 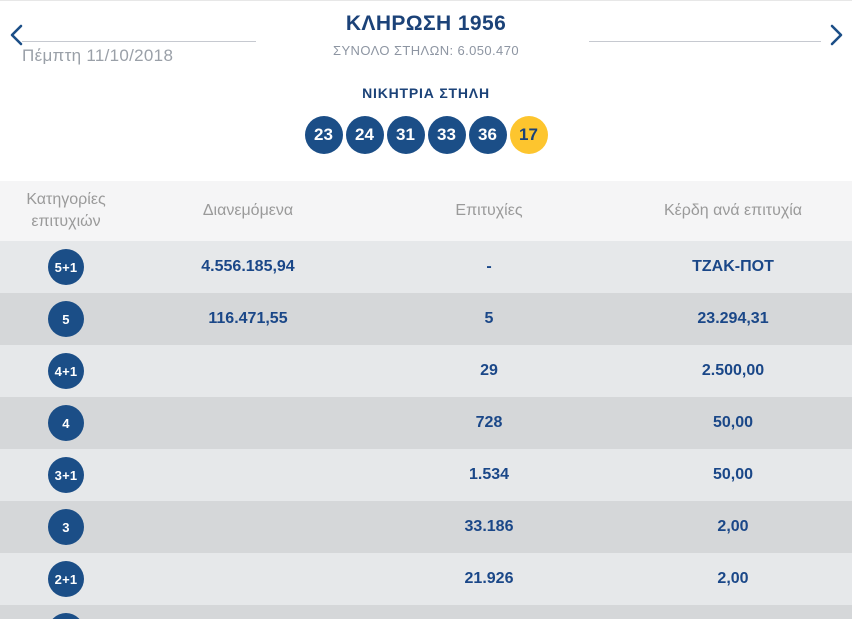 What do you see at coordinates (489, 211) in the screenshot?
I see `header-winners: Επιτυχίες` at bounding box center [489, 211].